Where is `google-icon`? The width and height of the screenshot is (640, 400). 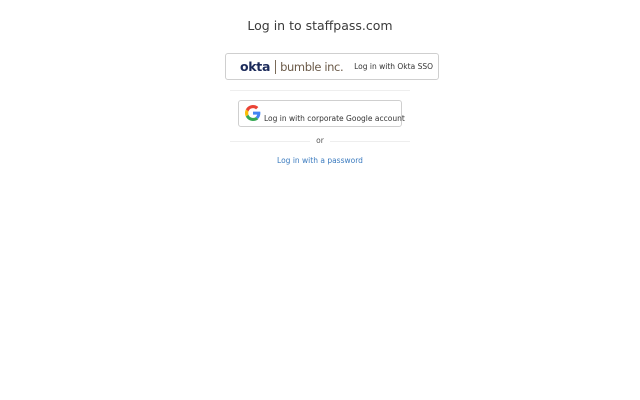
google-icon is located at coordinates (253, 113).